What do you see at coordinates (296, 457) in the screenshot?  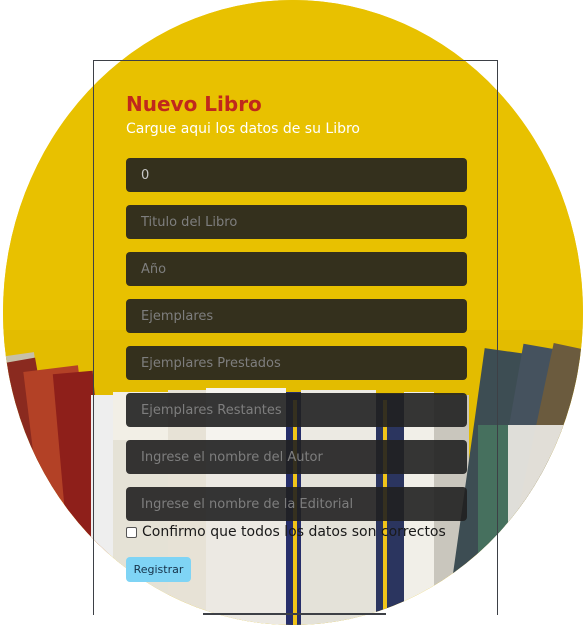 I see `author-name-field` at bounding box center [296, 457].